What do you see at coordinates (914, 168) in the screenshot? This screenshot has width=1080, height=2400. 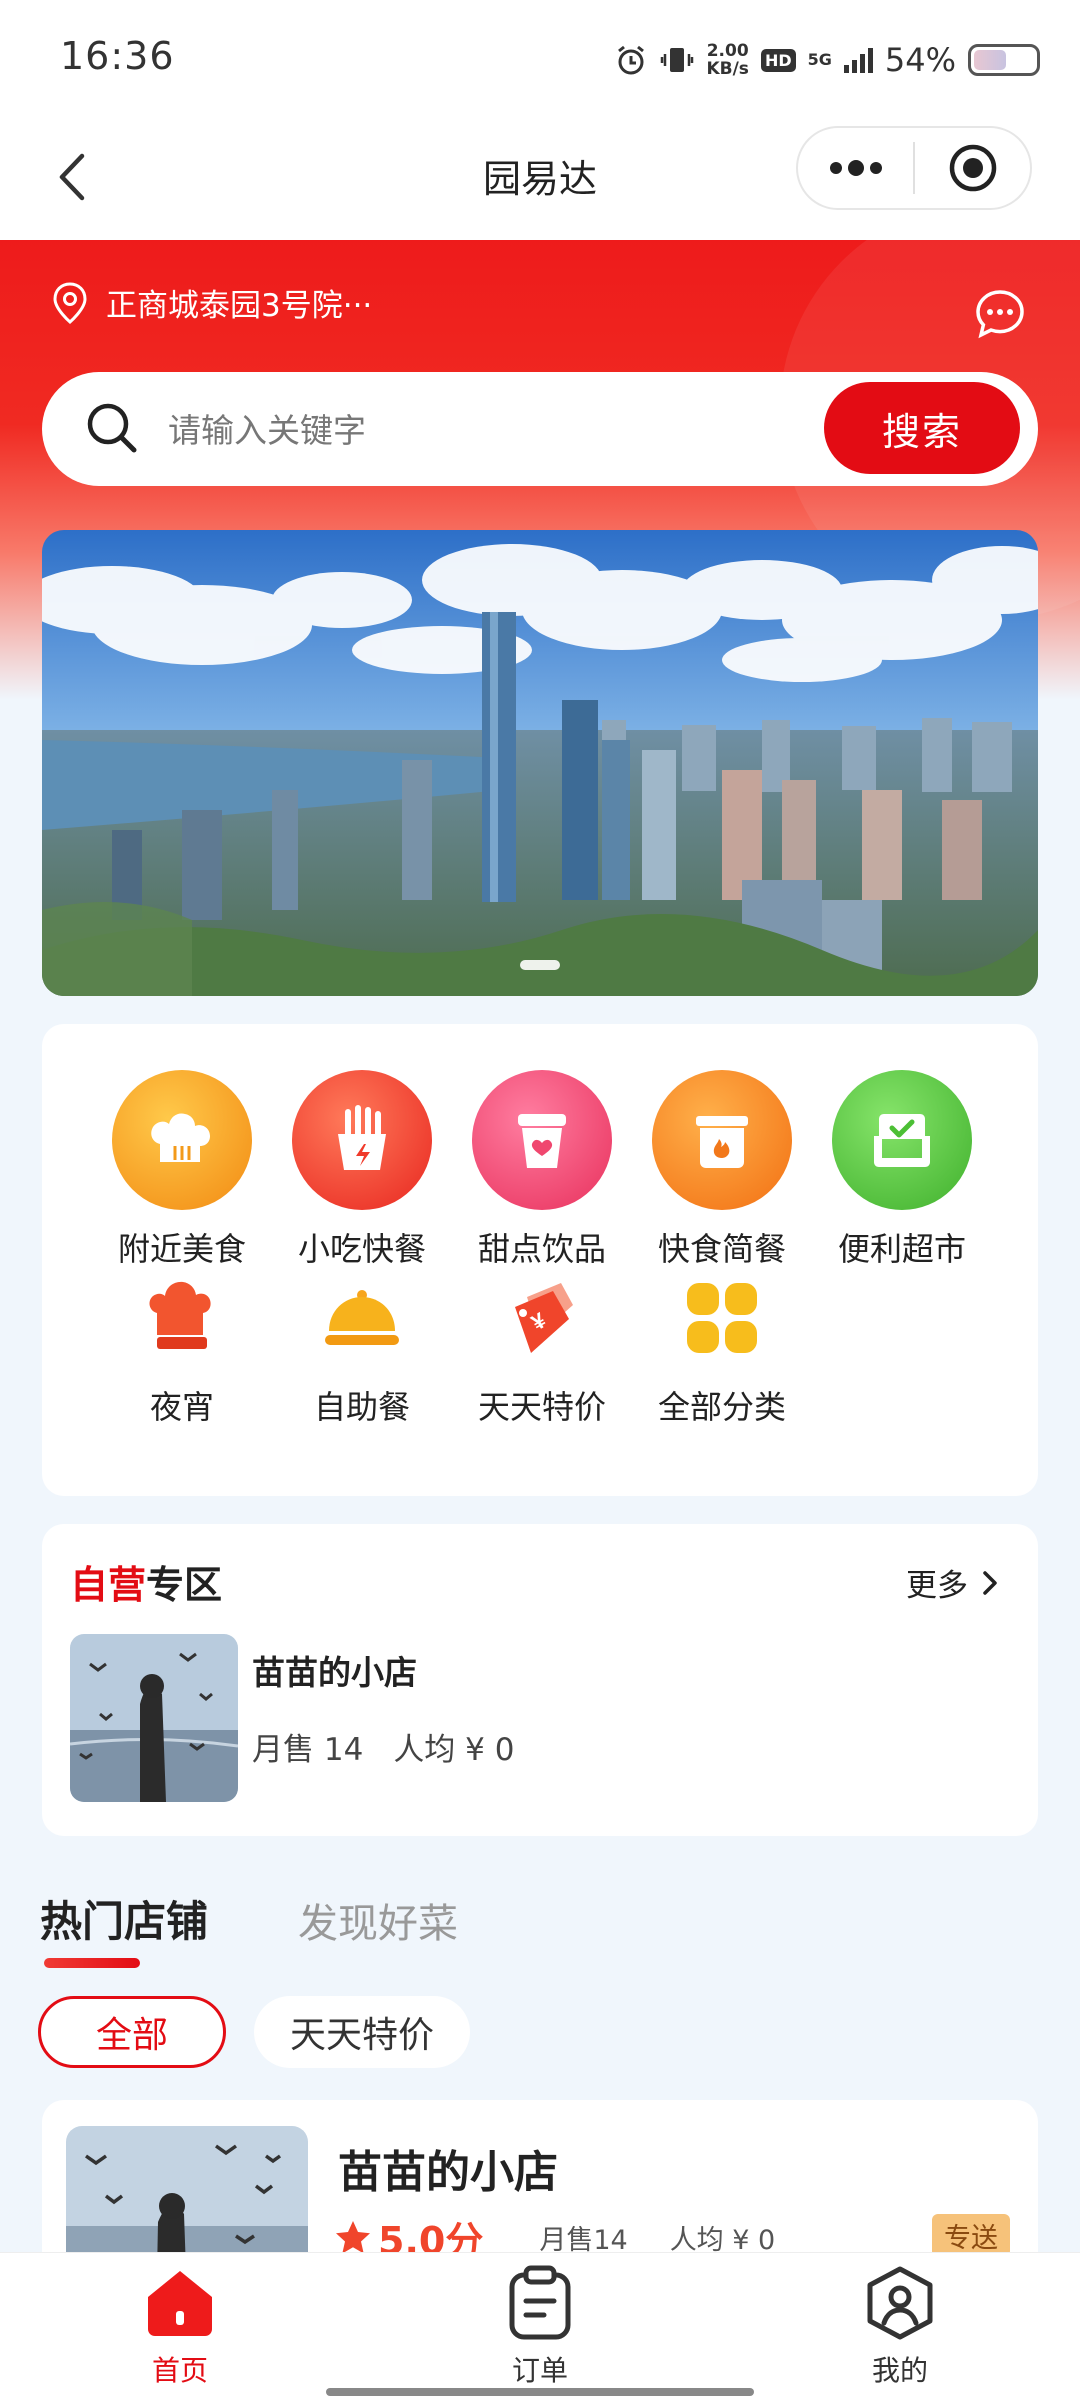 I see `miniprogram-capsule` at bounding box center [914, 168].